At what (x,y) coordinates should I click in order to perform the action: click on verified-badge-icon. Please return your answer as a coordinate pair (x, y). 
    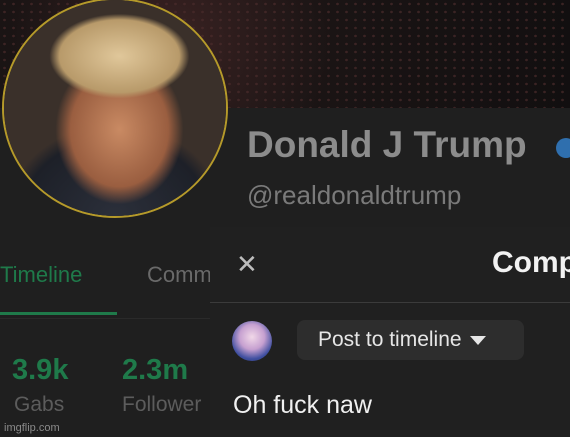
    Looking at the image, I should click on (563, 148).